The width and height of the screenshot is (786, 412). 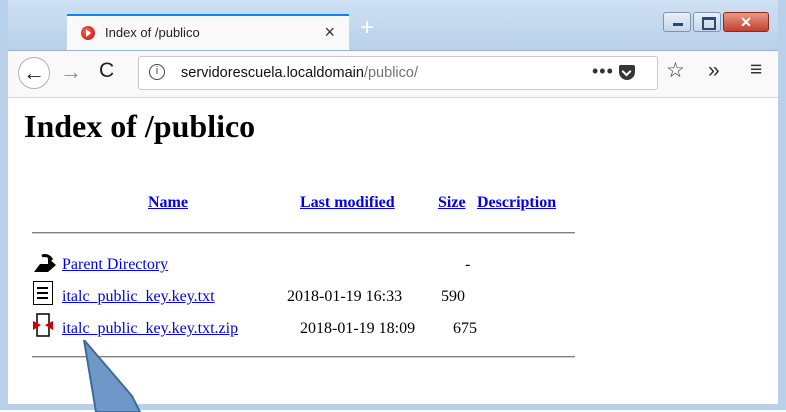 I want to click on list-item-file: italc_public_key.key.txt.zip, so click(x=150, y=329).